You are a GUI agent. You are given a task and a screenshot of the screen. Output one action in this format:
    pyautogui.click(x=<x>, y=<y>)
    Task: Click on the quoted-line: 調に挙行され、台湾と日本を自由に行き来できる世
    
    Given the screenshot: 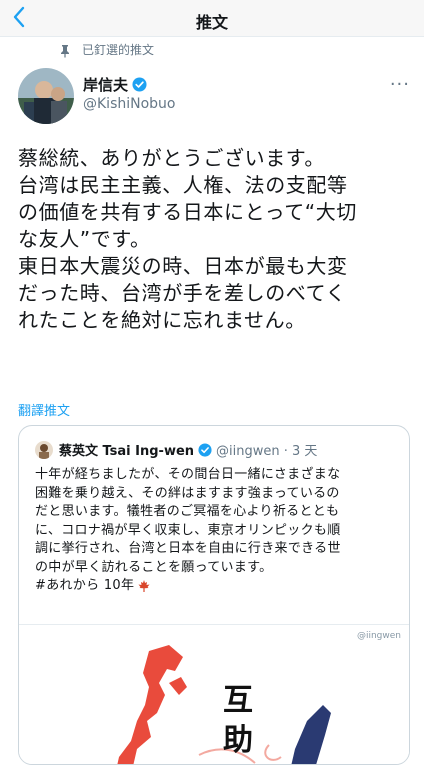 What is the action you would take?
    pyautogui.click(x=188, y=548)
    